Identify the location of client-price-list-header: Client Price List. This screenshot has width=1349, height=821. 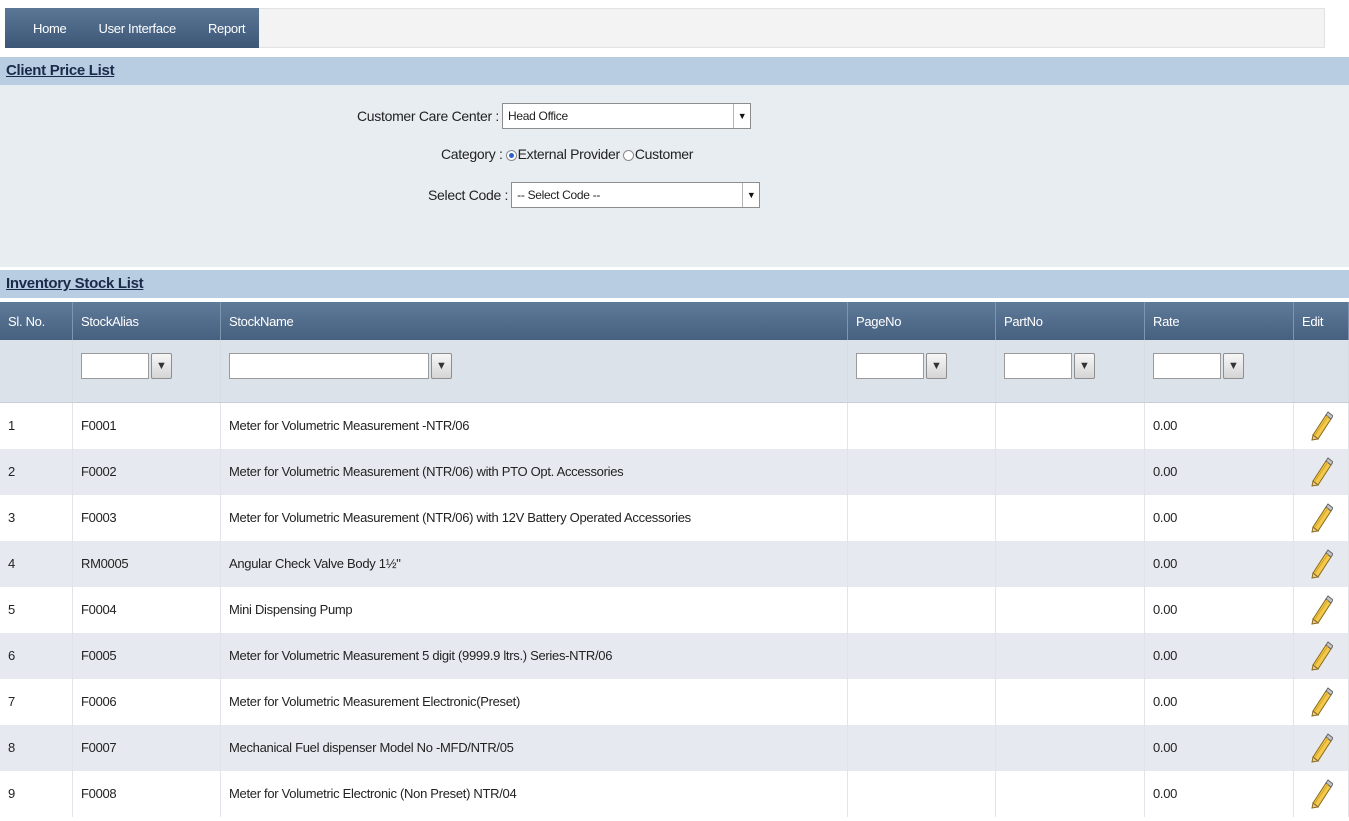
(674, 71).